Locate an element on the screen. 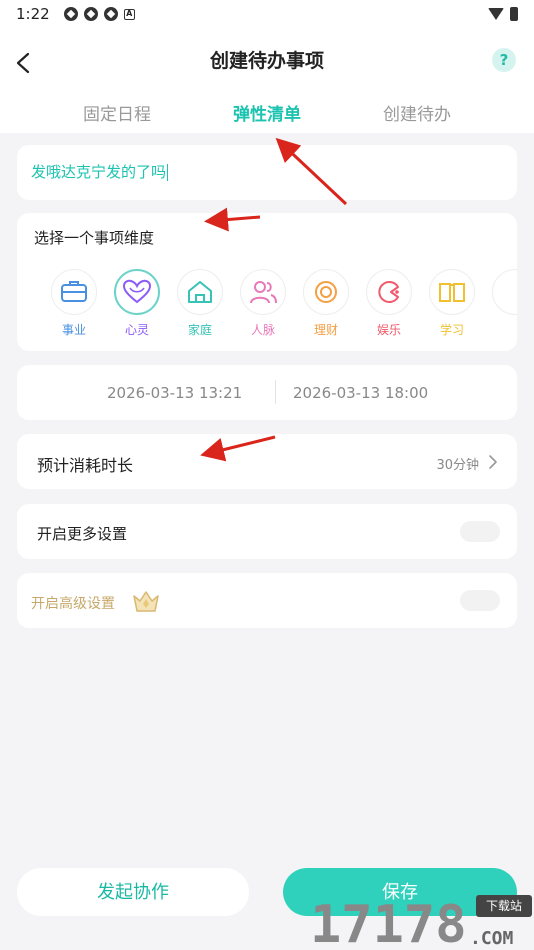 Image resolution: width=534 pixels, height=950 pixels. dimension-list: 事业 心灵 家庭 人脉 理财 娱乐 学习 is located at coordinates (284, 309).